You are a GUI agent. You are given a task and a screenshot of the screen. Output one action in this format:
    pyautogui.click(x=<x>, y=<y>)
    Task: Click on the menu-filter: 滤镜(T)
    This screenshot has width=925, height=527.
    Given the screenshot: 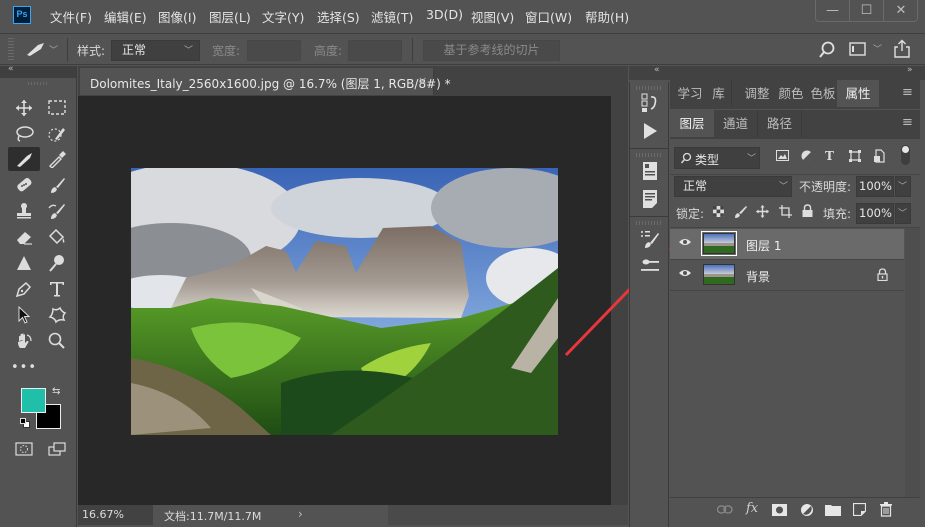 What is the action you would take?
    pyautogui.click(x=392, y=16)
    